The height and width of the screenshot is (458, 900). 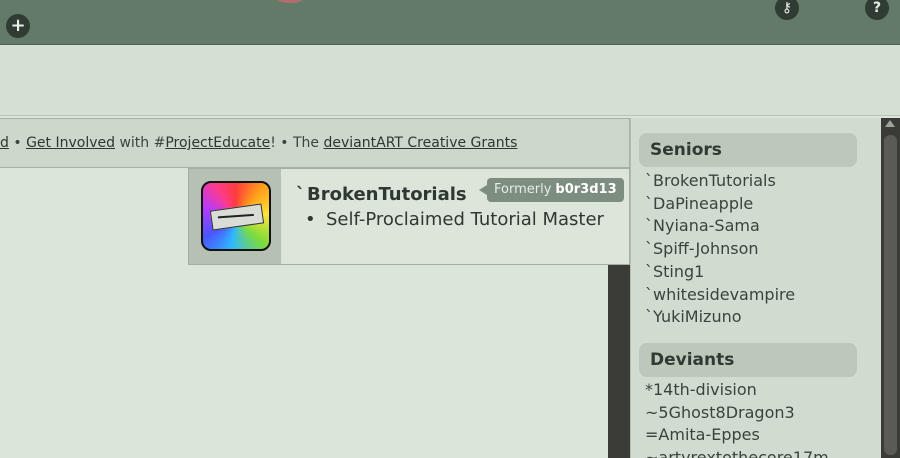 What do you see at coordinates (748, 150) in the screenshot?
I see `seniors-group-header: Seniors` at bounding box center [748, 150].